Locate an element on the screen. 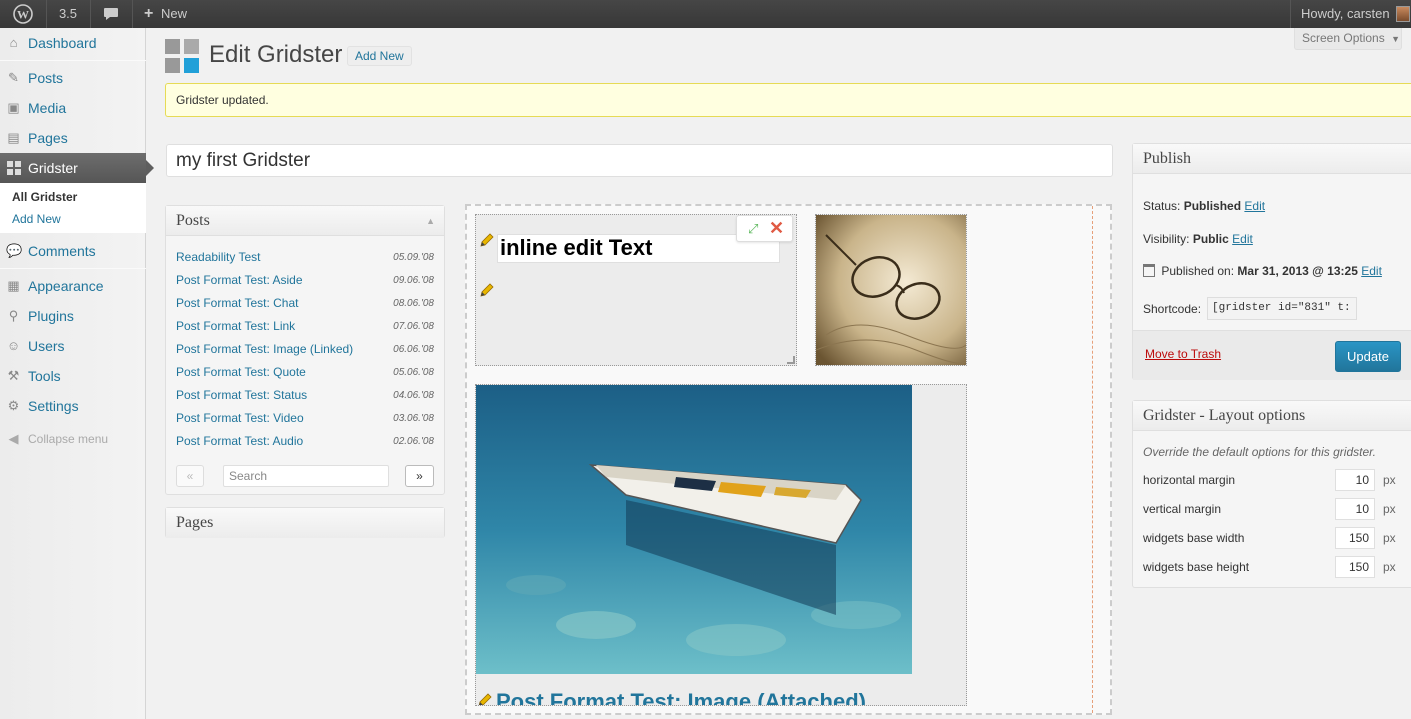  close-icon: ✕ is located at coordinates (776, 228).